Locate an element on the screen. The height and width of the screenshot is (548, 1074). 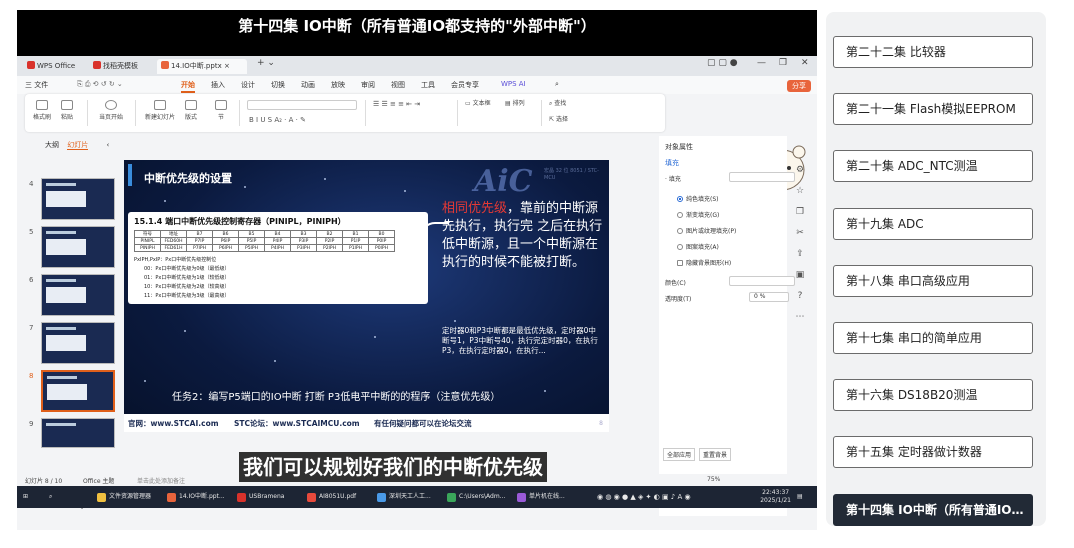
episode-item: 第十九集 ADC is located at coordinates (933, 224).